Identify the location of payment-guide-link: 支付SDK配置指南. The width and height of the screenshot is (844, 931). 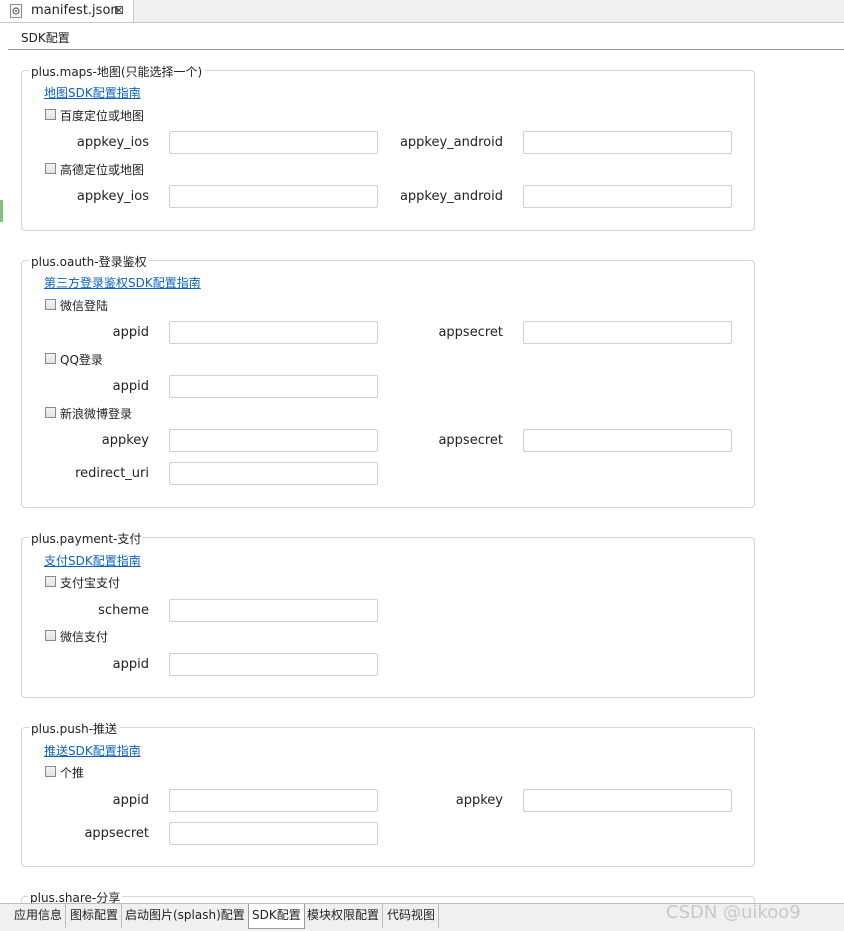
(92, 560).